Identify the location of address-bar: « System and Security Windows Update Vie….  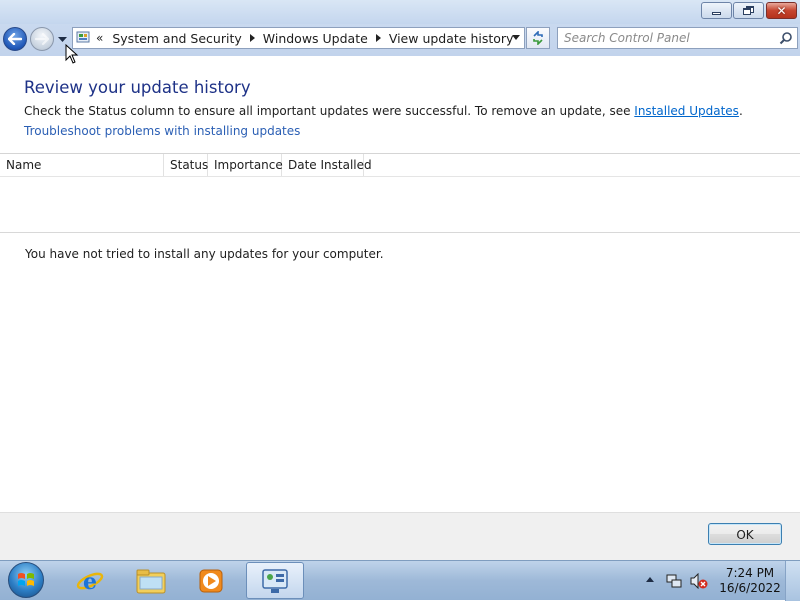
(298, 38).